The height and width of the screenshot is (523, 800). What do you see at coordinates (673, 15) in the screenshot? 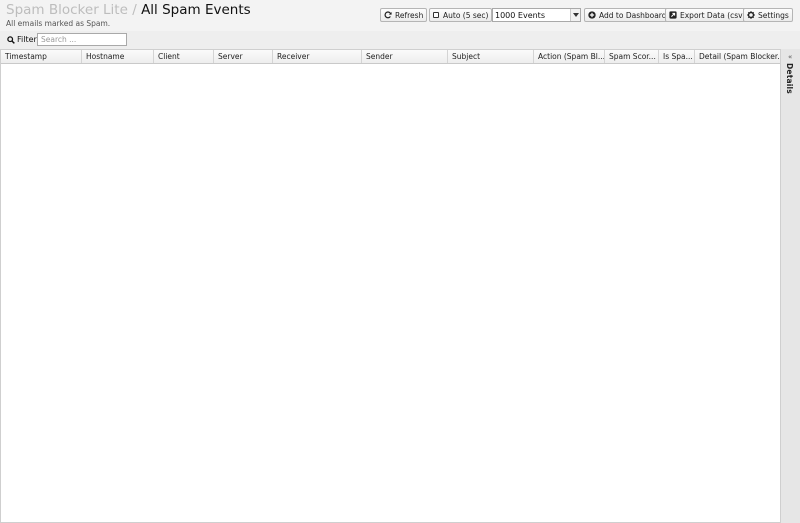
I see `export-icon` at bounding box center [673, 15].